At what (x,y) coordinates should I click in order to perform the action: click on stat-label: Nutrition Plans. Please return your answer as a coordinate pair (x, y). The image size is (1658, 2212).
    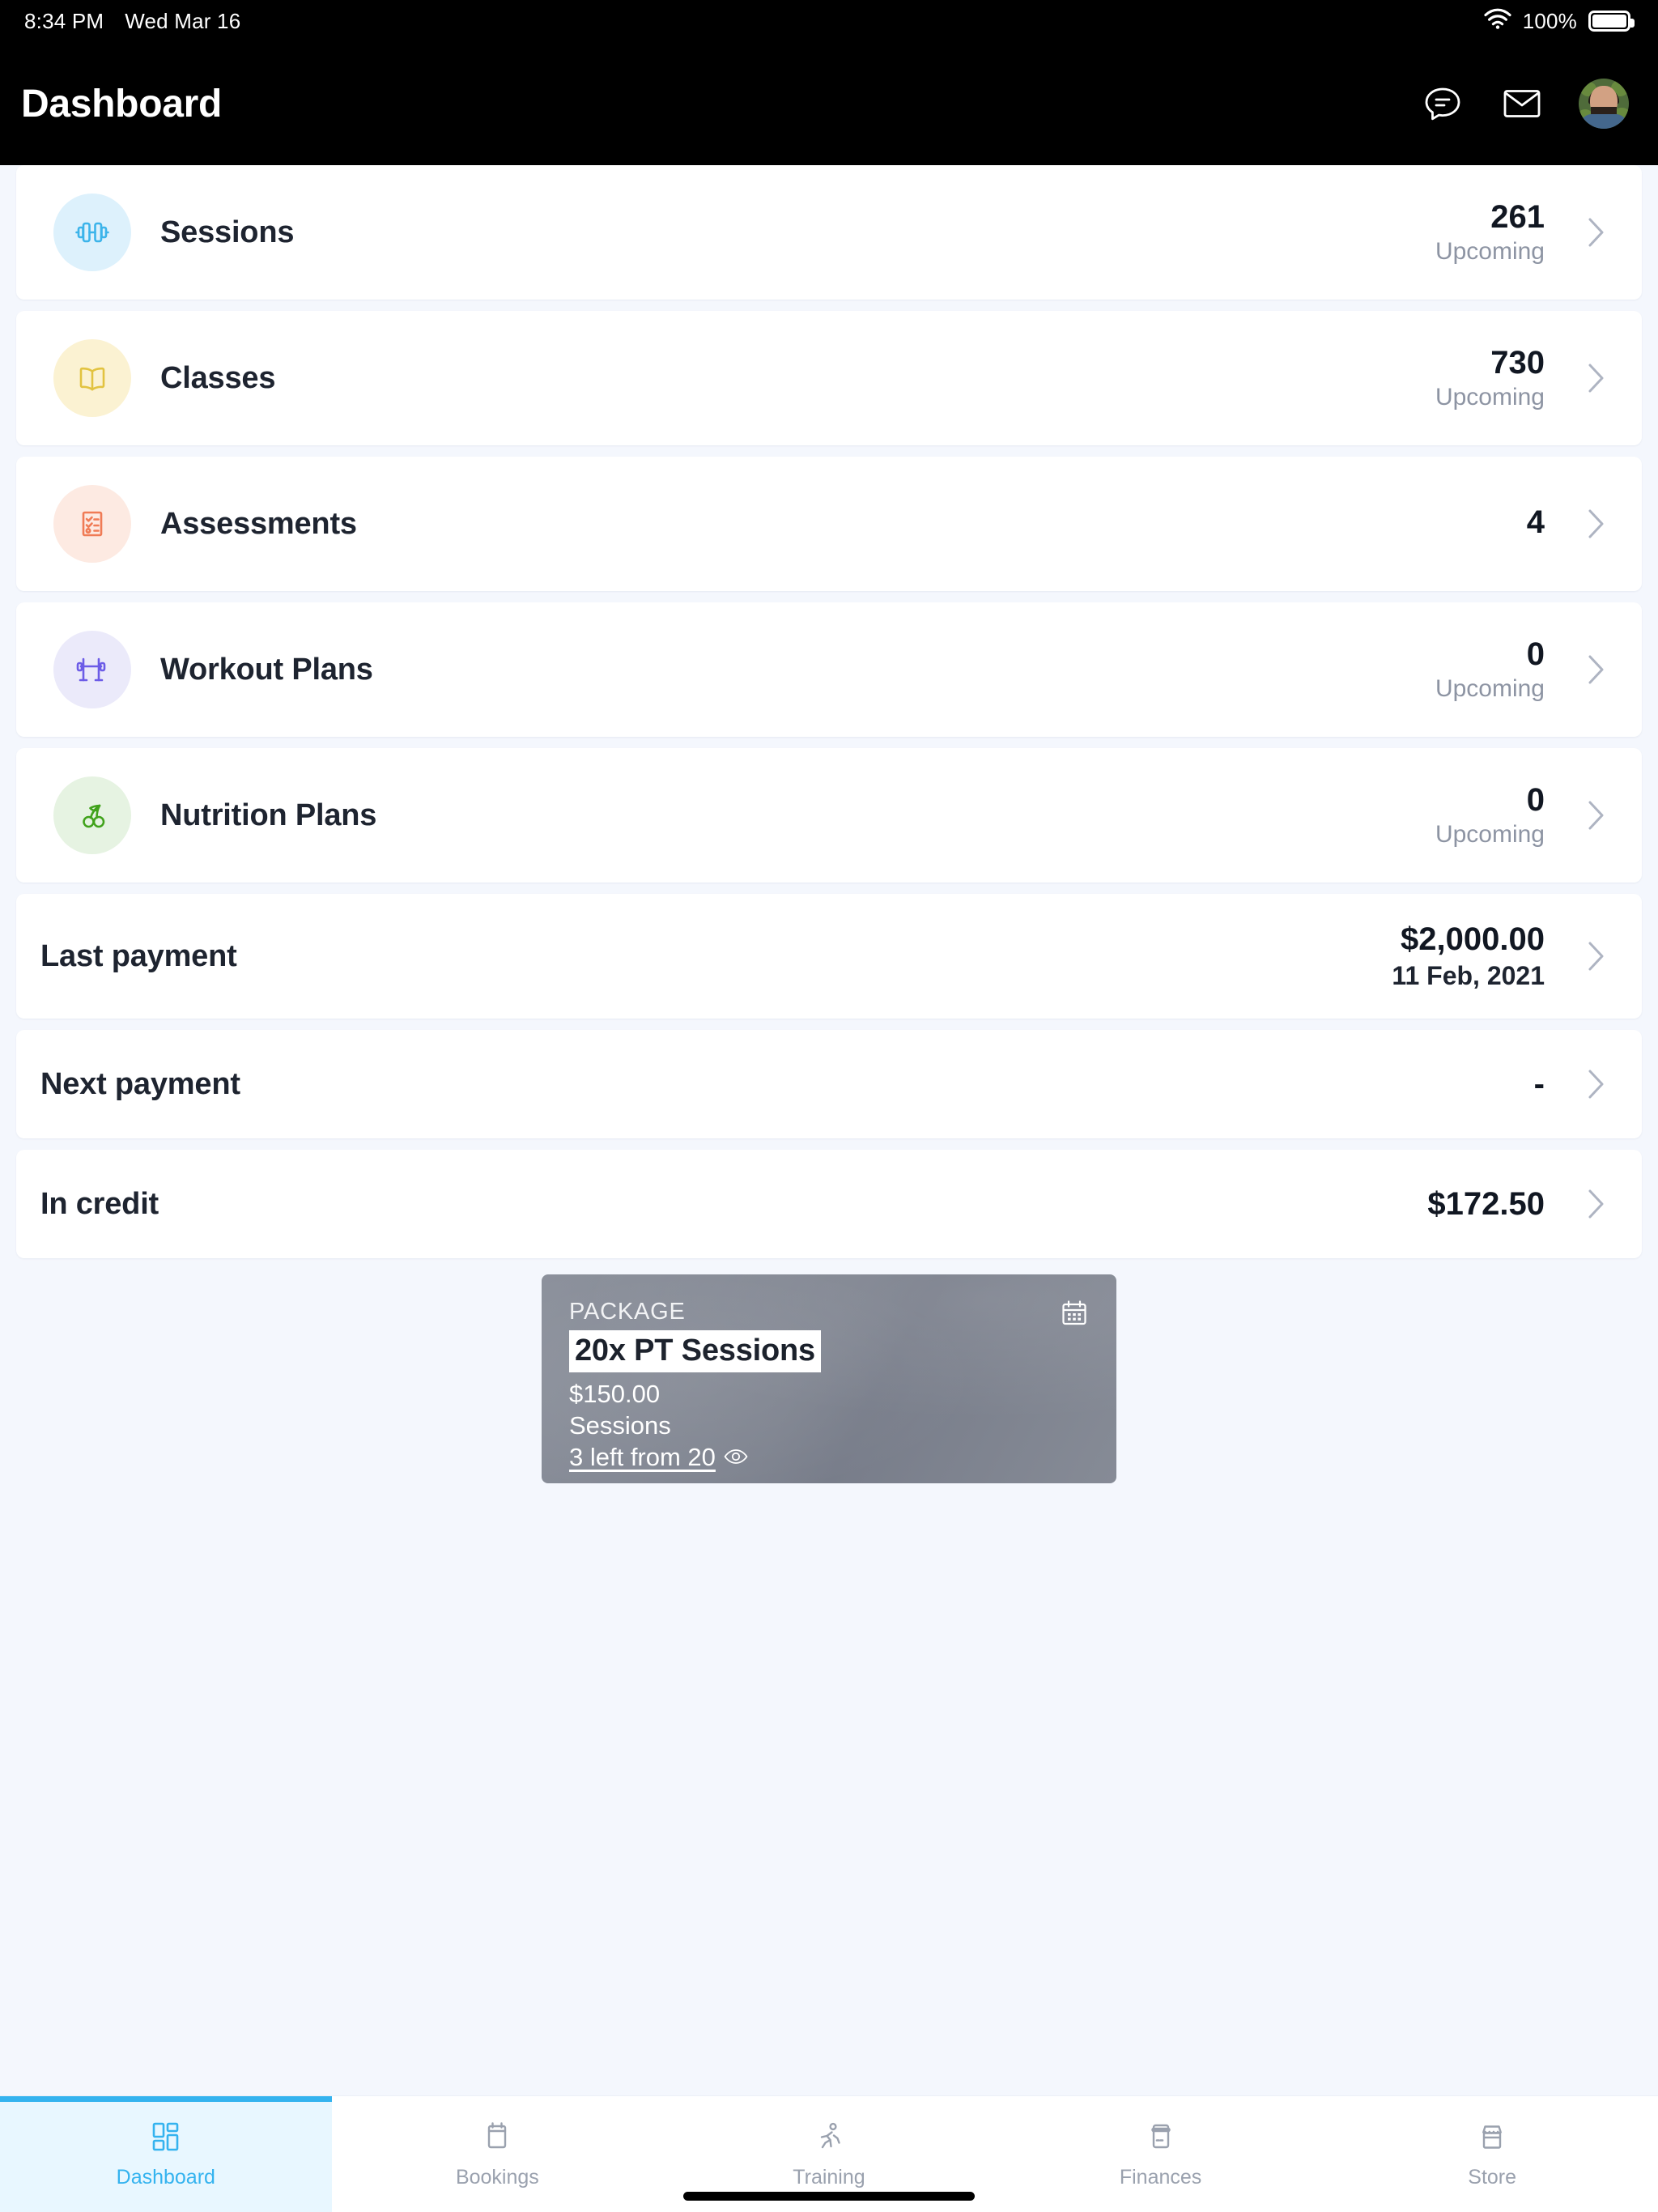
    Looking at the image, I should click on (268, 815).